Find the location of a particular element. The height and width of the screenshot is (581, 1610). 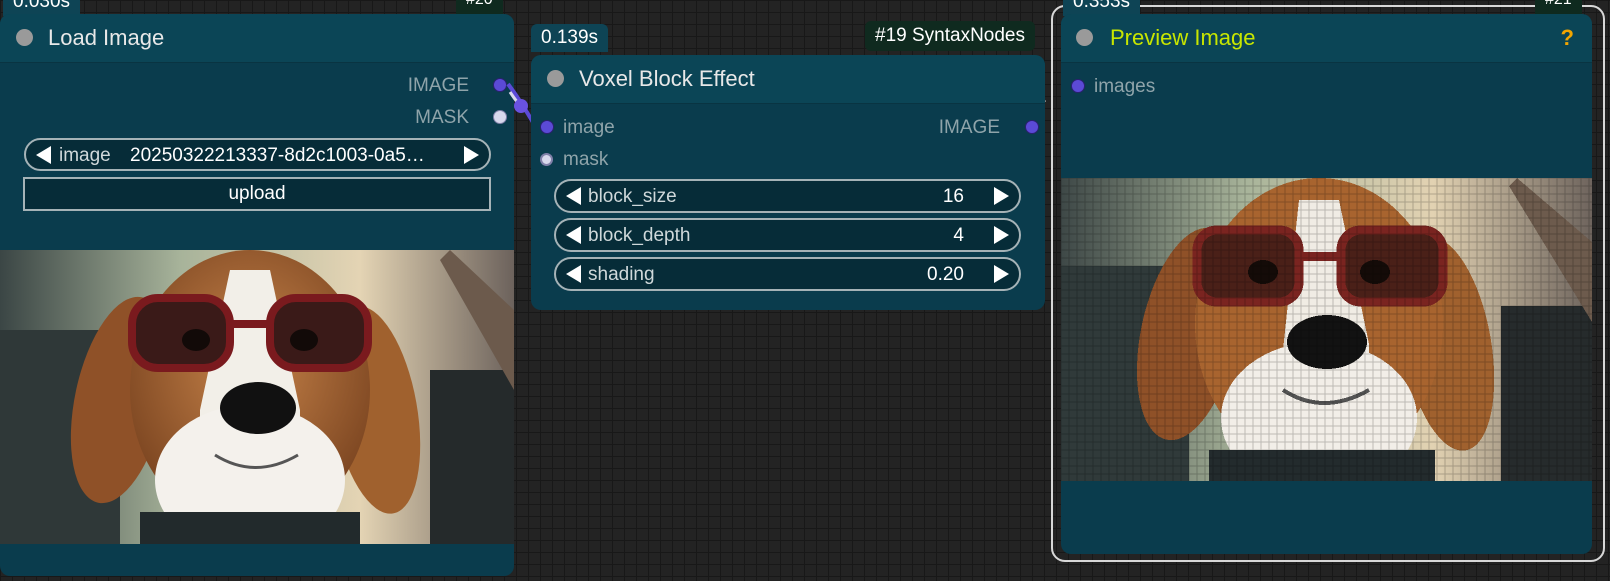

widget-value: 0.20 is located at coordinates (945, 274).